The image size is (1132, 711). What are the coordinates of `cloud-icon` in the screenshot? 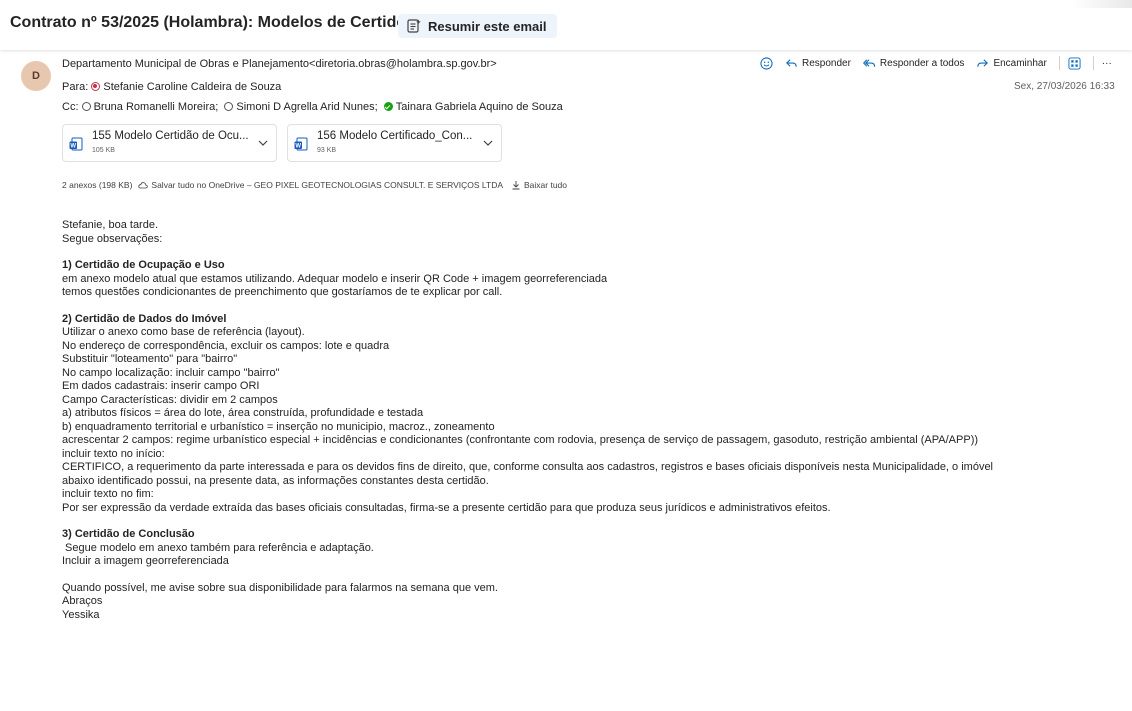 It's located at (143, 185).